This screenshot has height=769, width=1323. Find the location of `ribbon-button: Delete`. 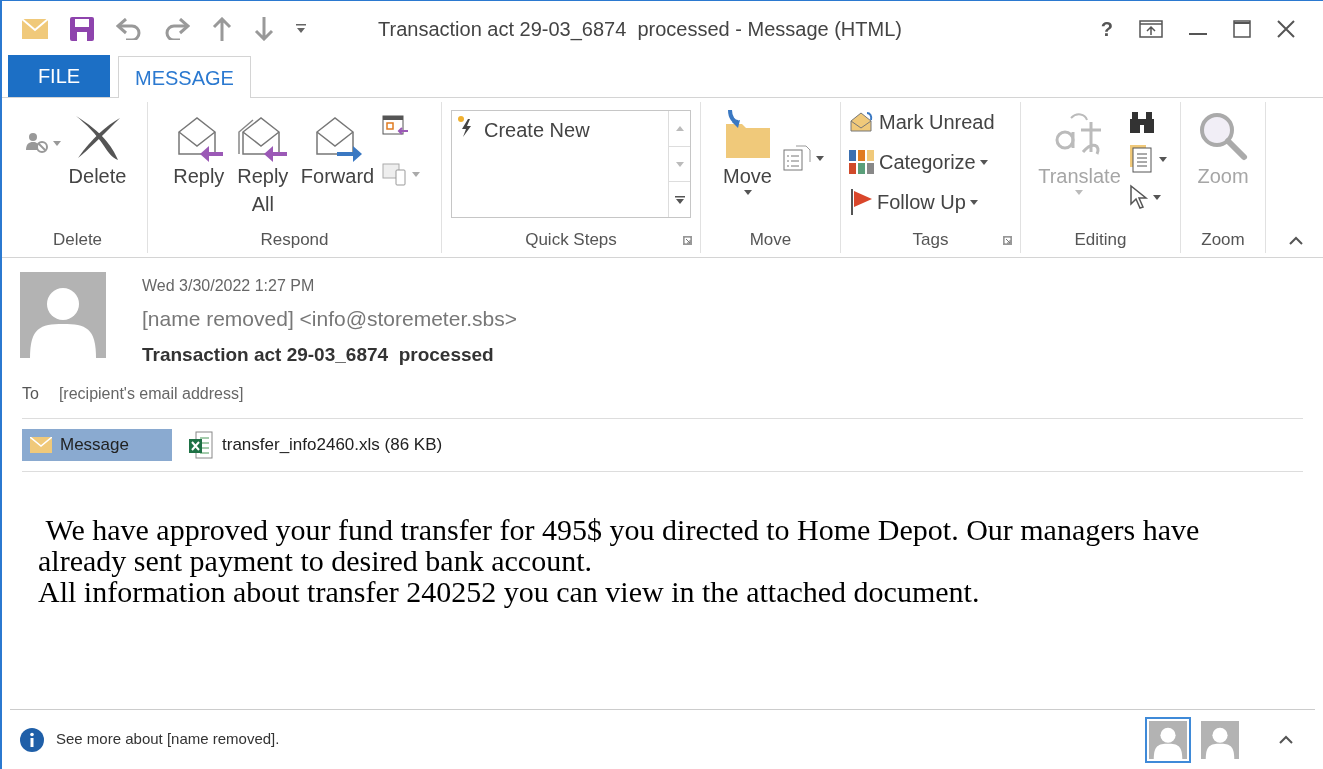

ribbon-button: Delete is located at coordinates (97, 146).